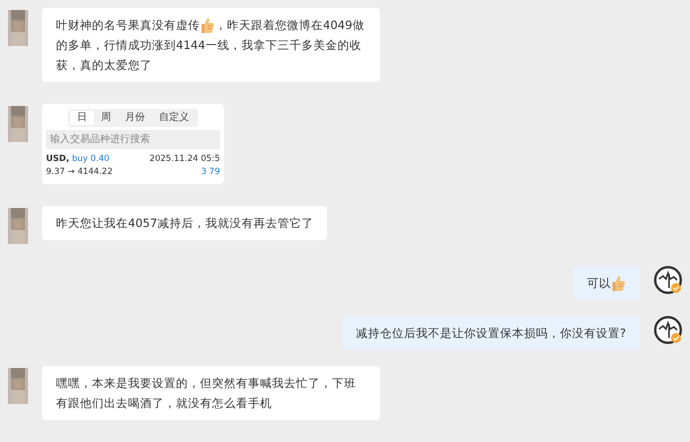  I want to click on trade-action: buy 0.40, so click(91, 159).